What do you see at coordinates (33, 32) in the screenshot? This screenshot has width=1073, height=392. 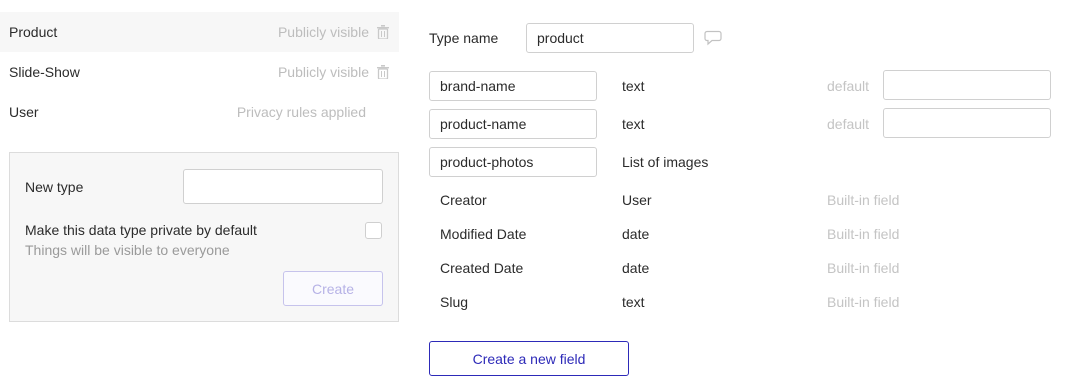 I see `type-item-name: Product` at bounding box center [33, 32].